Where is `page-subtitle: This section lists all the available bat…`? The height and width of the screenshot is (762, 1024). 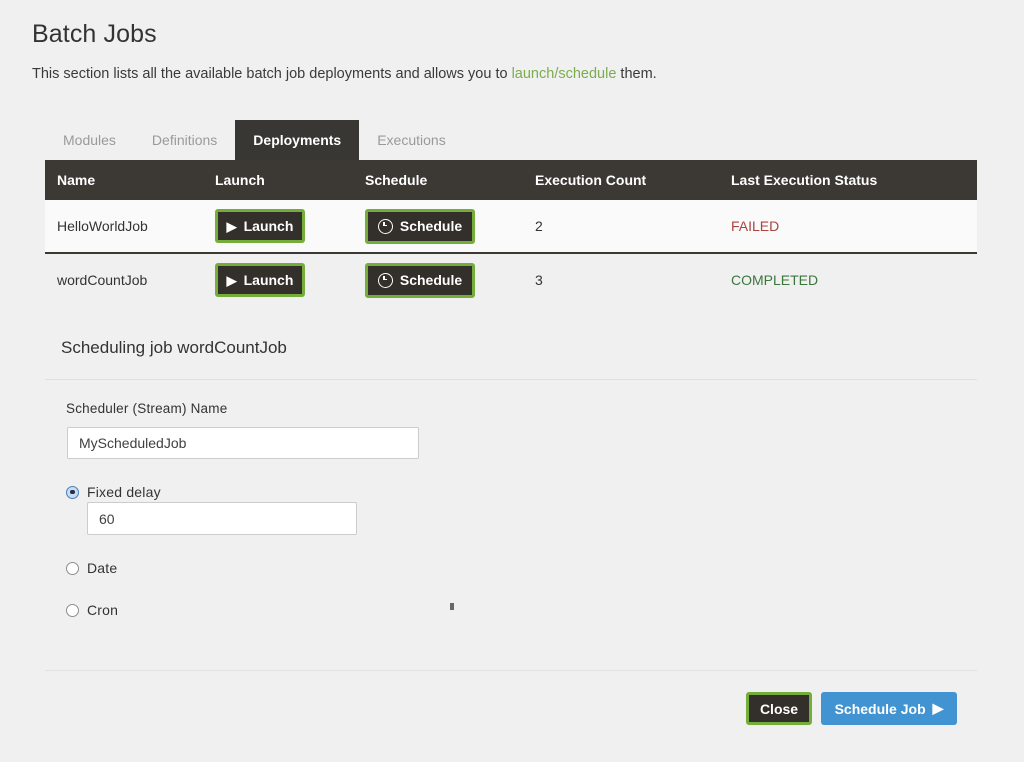 page-subtitle: This section lists all the available bat… is located at coordinates (344, 74).